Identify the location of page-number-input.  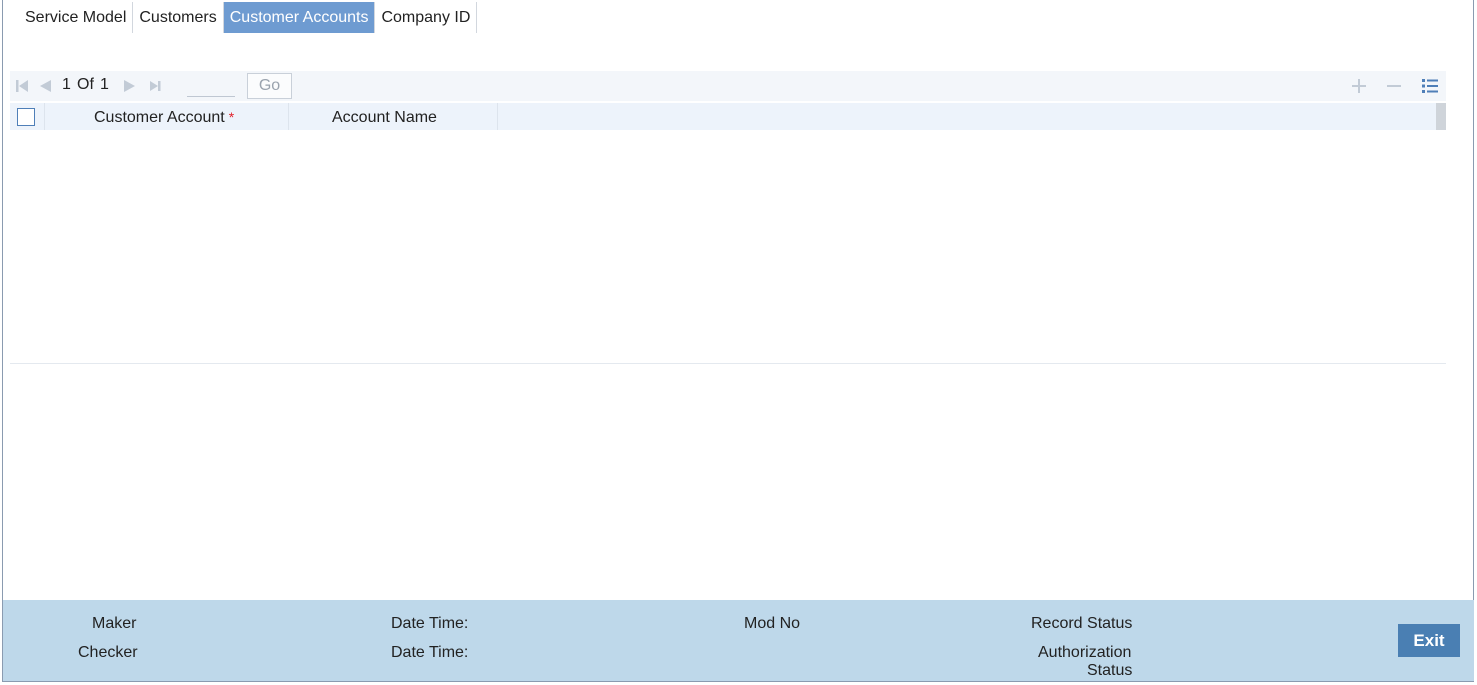
(211, 85).